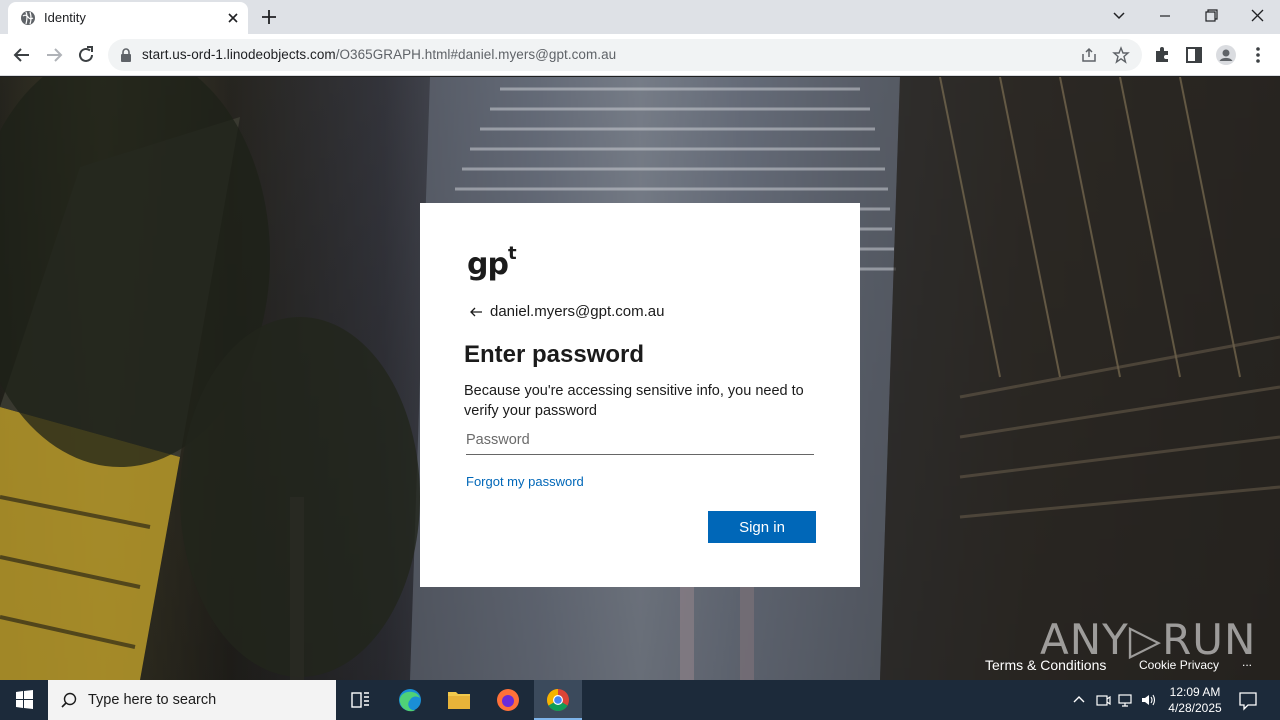 The image size is (1280, 720). What do you see at coordinates (126, 55) in the screenshot?
I see `lock-icon` at bounding box center [126, 55].